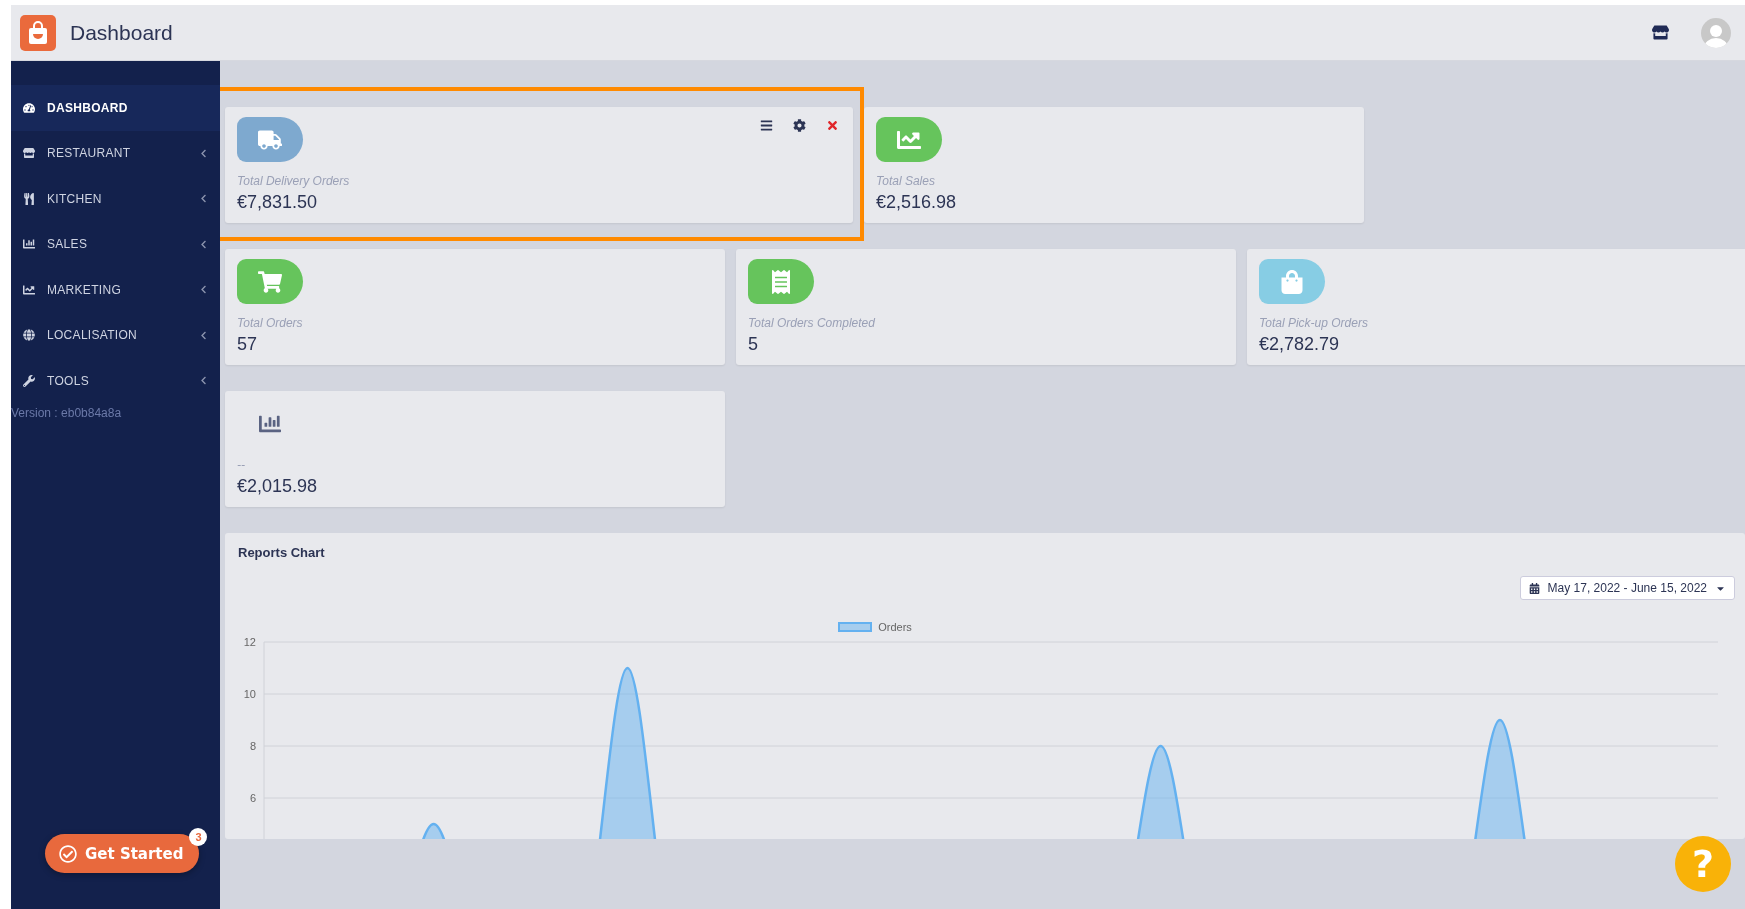  Describe the element at coordinates (29, 198) in the screenshot. I see `utensils-icon` at that location.